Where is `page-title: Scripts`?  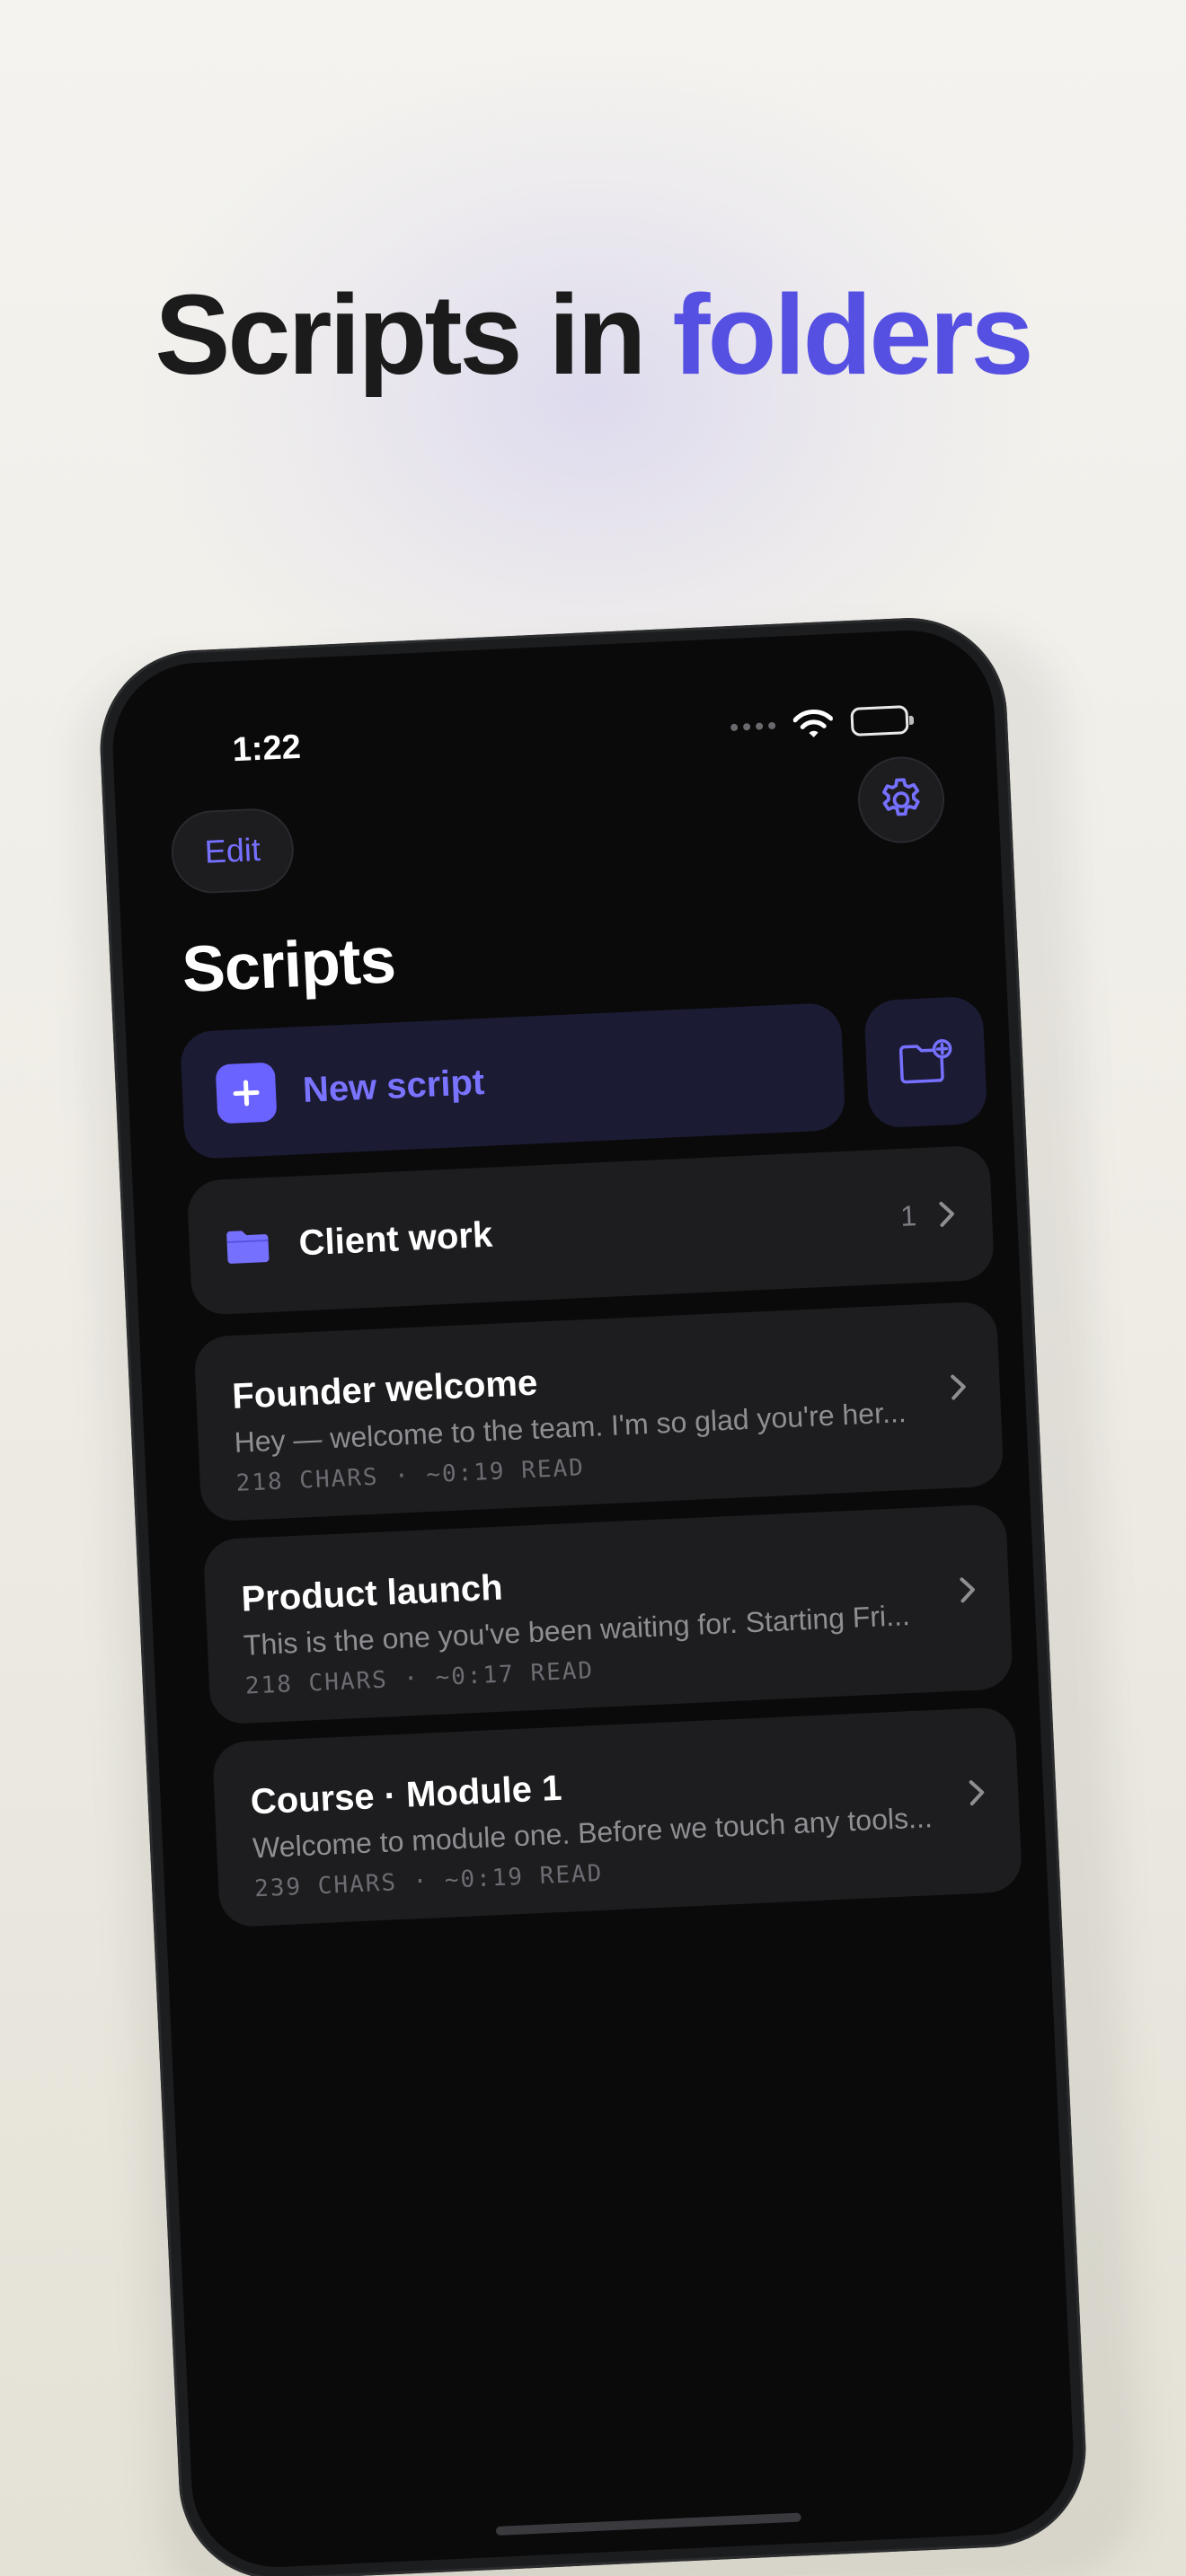 page-title: Scripts is located at coordinates (288, 965).